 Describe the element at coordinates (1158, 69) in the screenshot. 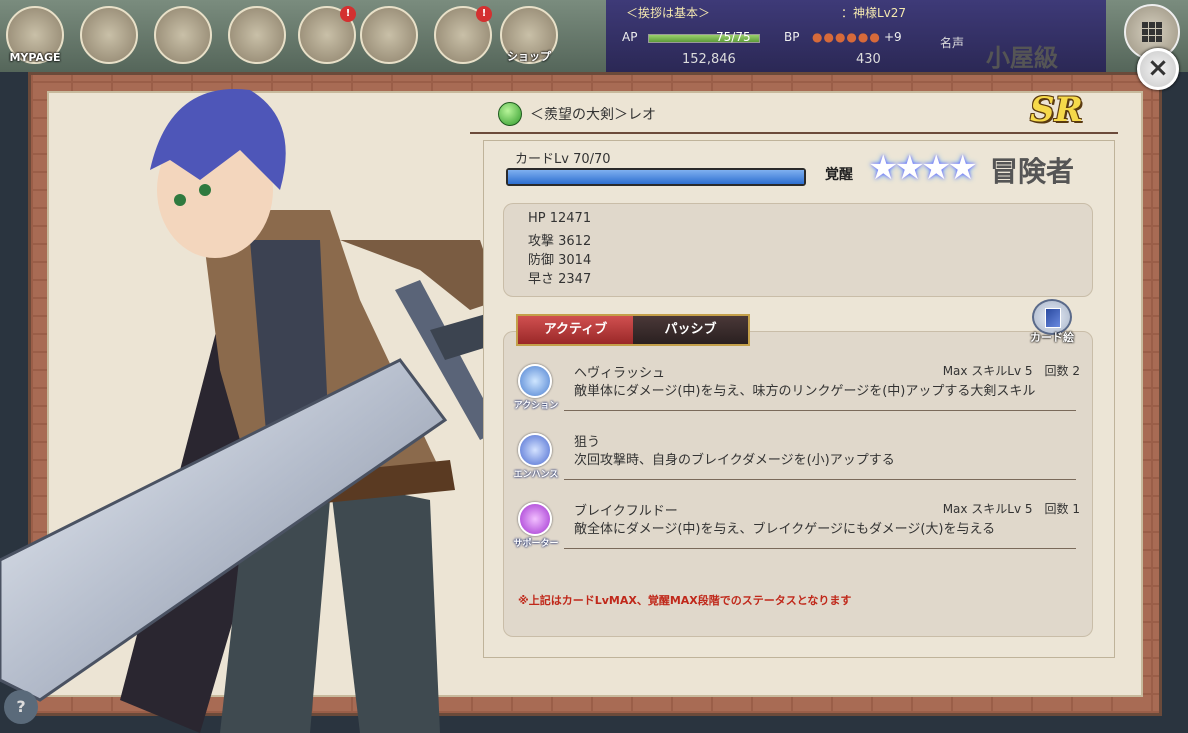

I see `close-button: ×` at that location.